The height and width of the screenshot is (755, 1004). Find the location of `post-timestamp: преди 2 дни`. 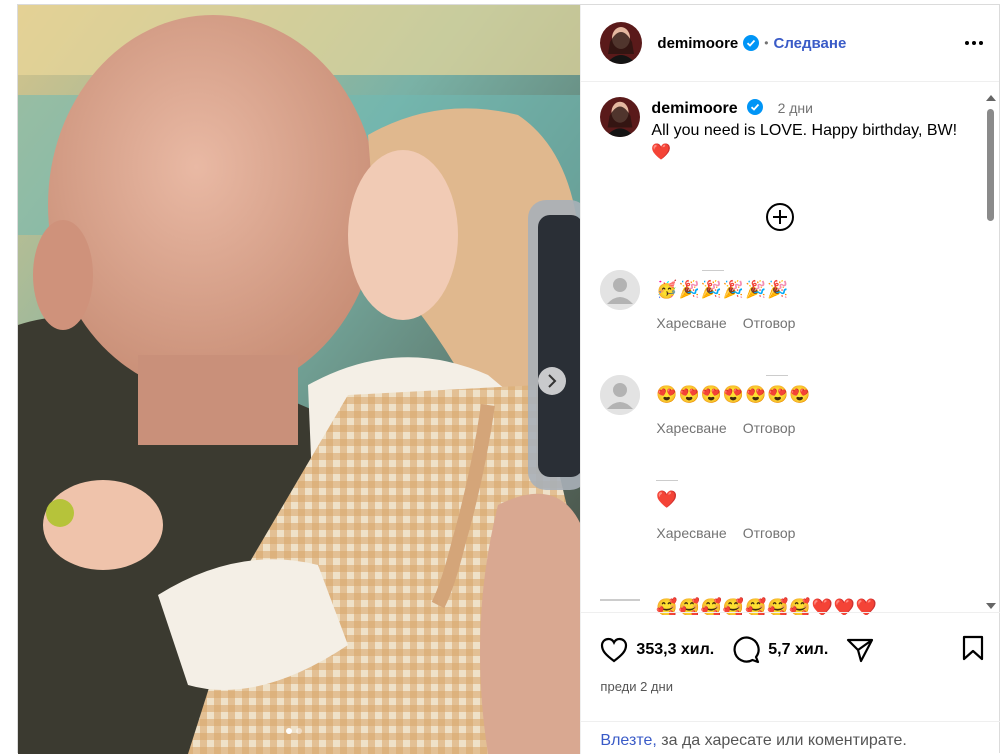

post-timestamp: преди 2 дни is located at coordinates (636, 686).